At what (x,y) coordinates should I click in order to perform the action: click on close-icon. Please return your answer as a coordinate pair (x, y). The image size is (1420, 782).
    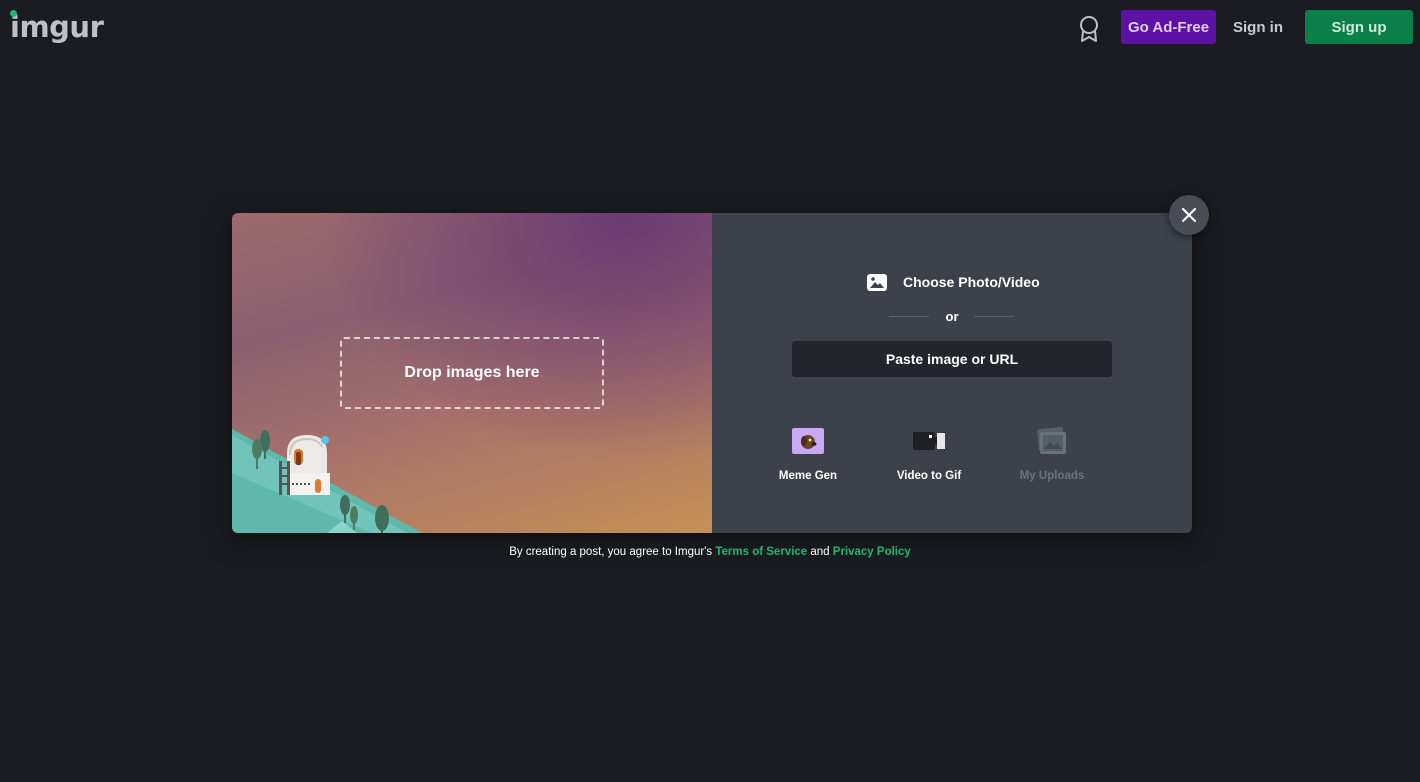
    Looking at the image, I should click on (1189, 215).